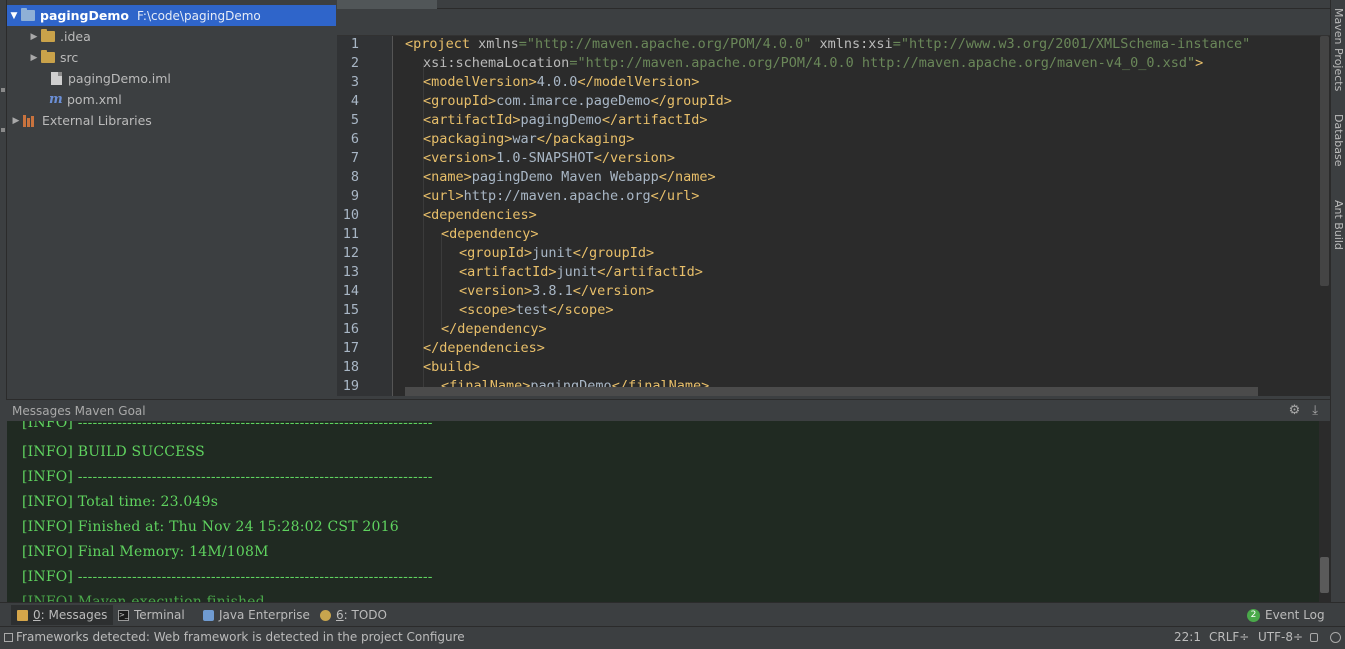  What do you see at coordinates (143, 598) in the screenshot?
I see `console-line: [INFO] Maven execution finished` at bounding box center [143, 598].